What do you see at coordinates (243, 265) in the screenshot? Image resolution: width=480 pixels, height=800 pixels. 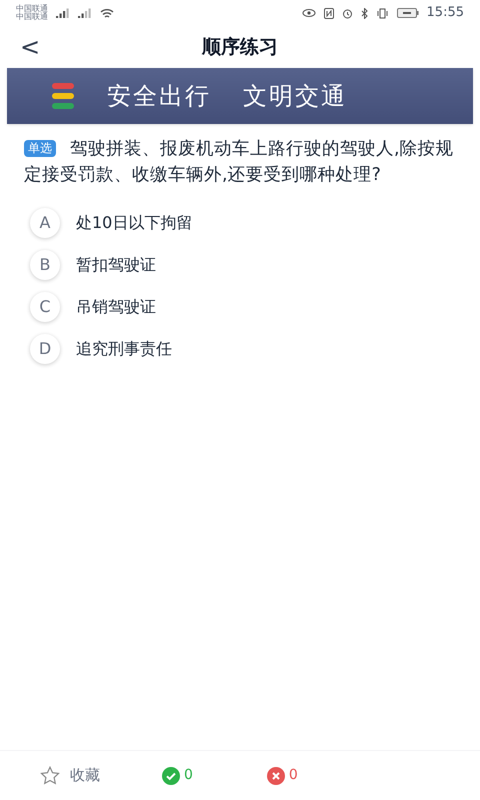 I see `answer-option: B 暂扣驾驶证` at bounding box center [243, 265].